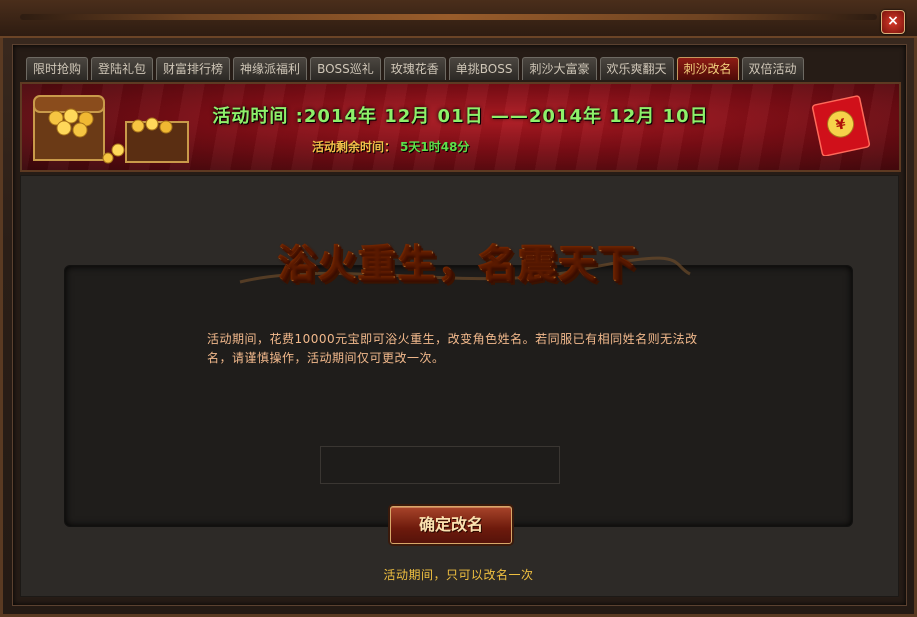 Image resolution: width=917 pixels, height=617 pixels. I want to click on close-button: ×, so click(893, 22).